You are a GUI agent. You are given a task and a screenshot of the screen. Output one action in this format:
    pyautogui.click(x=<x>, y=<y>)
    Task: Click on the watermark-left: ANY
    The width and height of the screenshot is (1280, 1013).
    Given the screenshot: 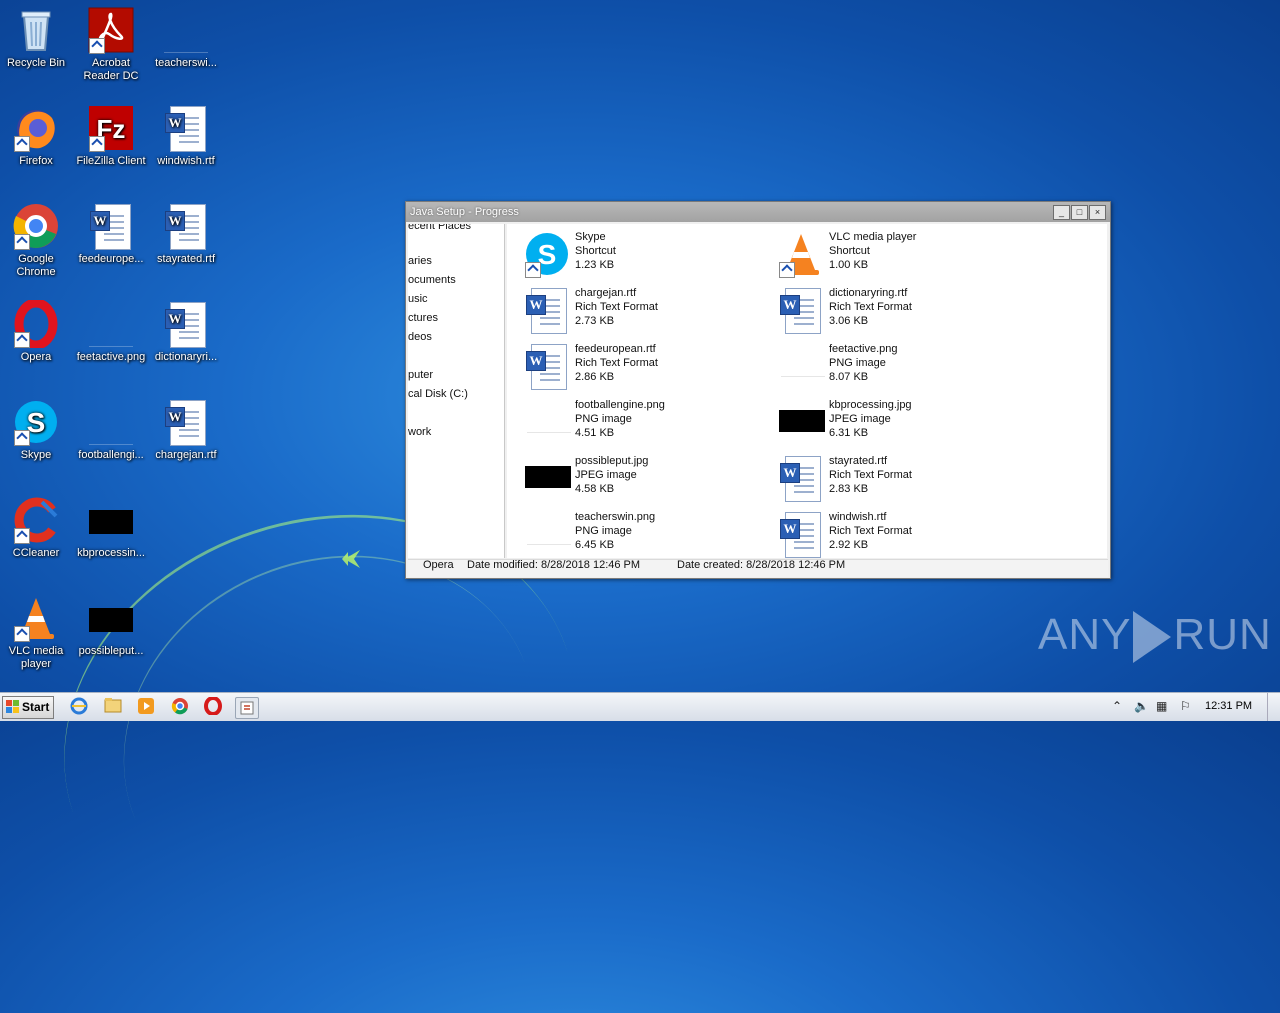 What is the action you would take?
    pyautogui.click(x=1085, y=634)
    